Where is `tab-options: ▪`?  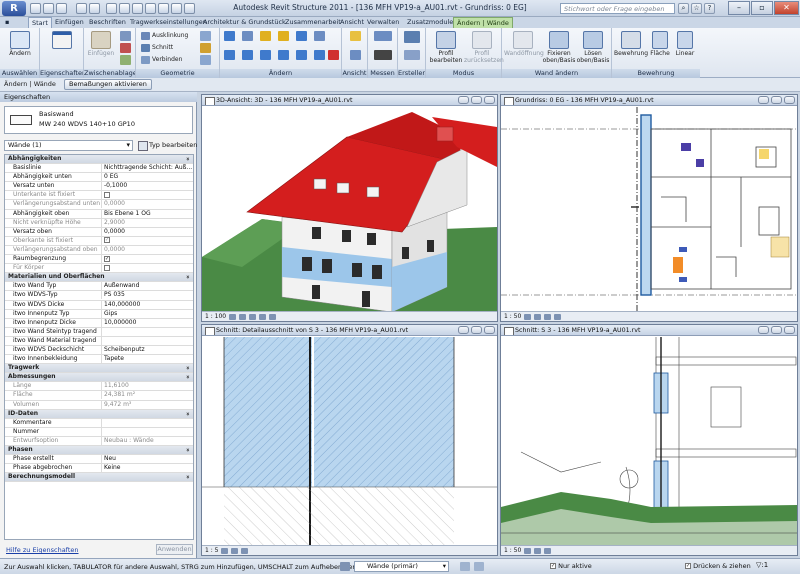 tab-options: ▪ is located at coordinates (13, 22).